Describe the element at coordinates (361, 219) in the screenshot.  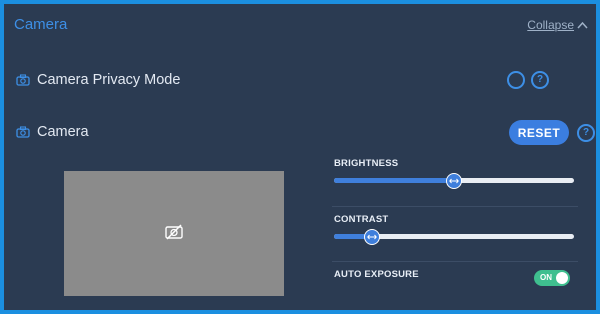
I see `contrast-label: CONTRAST` at that location.